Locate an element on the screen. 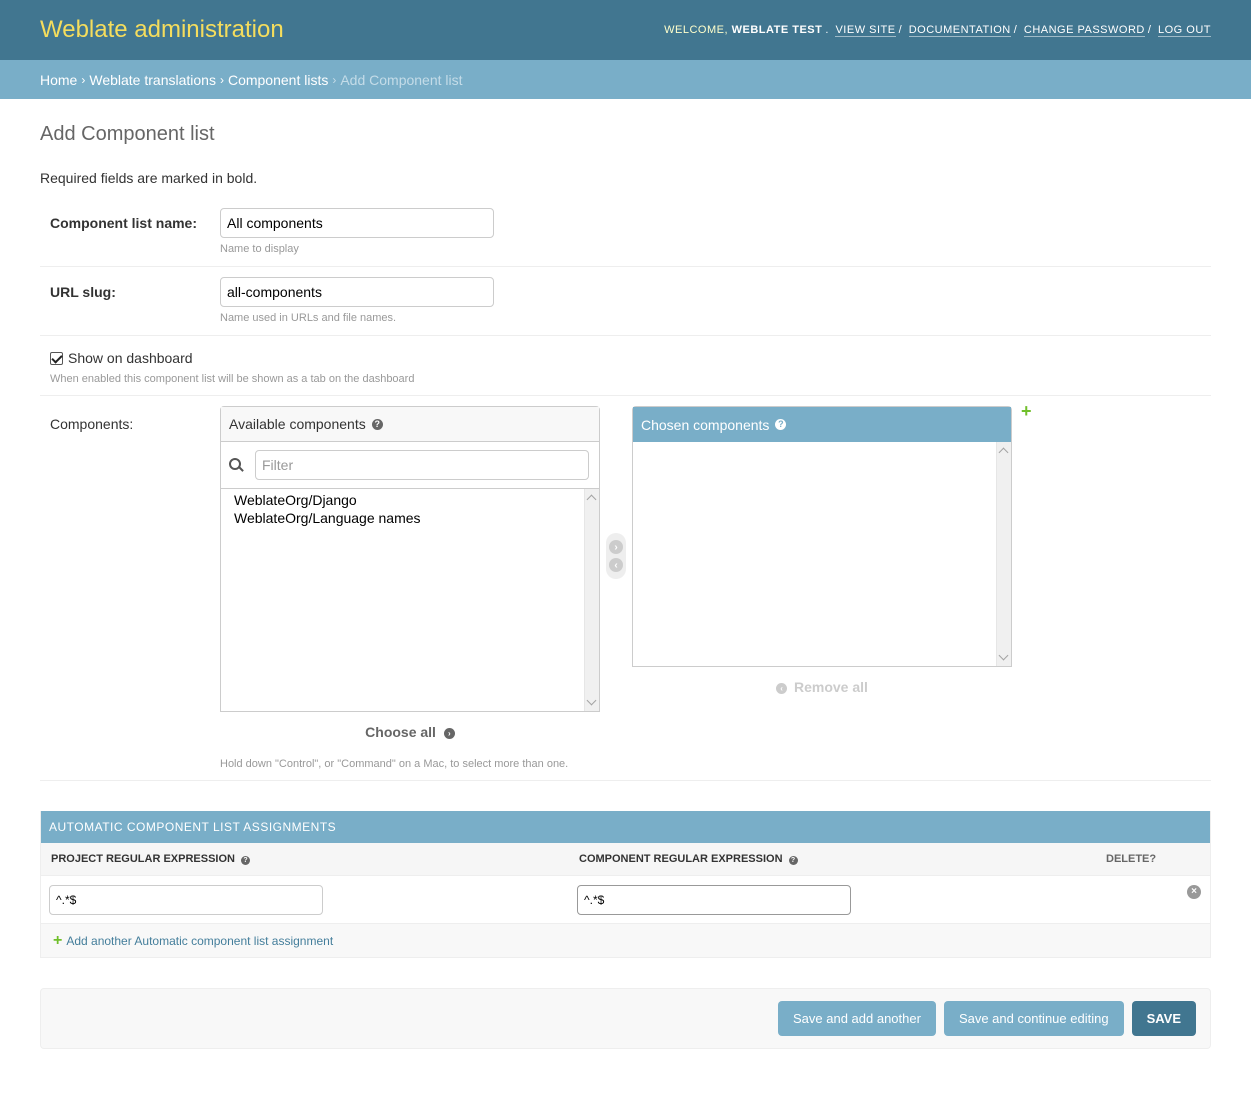 The width and height of the screenshot is (1251, 1108). name-label: Component list name: is located at coordinates (124, 223).